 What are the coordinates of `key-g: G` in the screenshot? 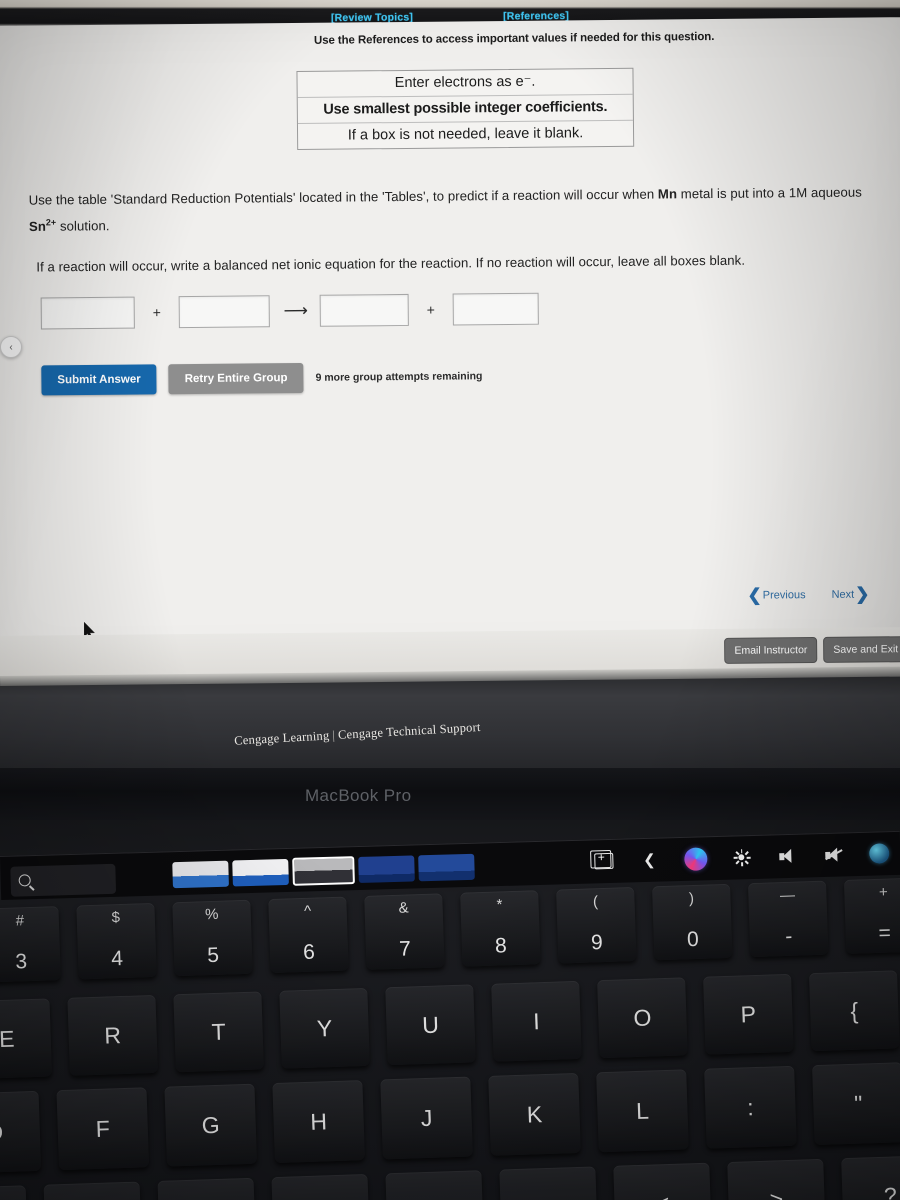 It's located at (211, 1125).